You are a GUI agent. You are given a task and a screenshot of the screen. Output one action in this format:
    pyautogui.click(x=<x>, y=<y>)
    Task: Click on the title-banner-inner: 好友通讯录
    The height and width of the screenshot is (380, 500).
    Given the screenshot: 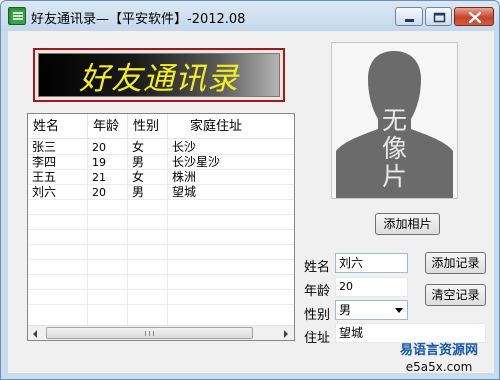 What is the action you would take?
    pyautogui.click(x=159, y=75)
    